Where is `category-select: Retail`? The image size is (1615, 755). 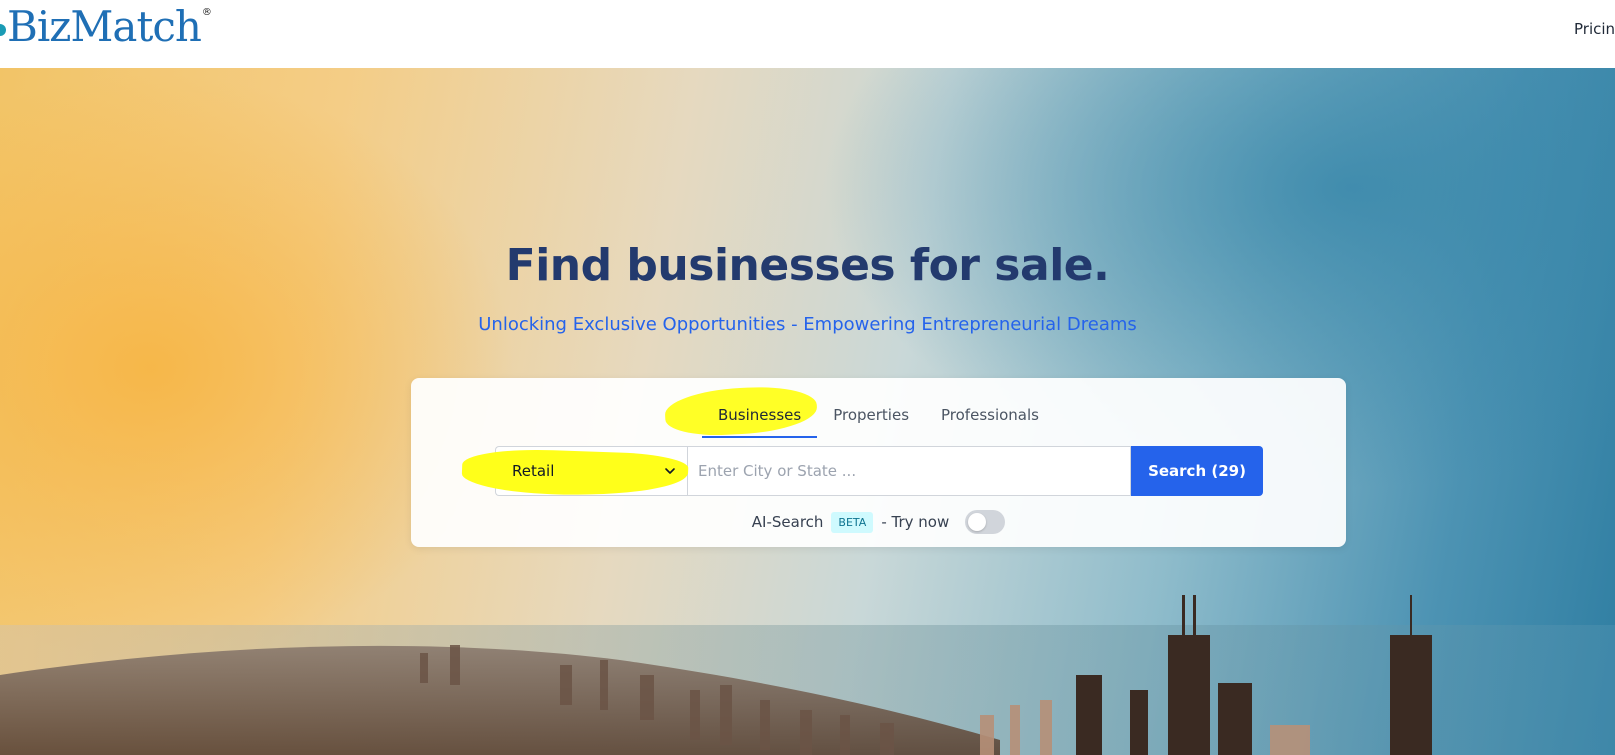
category-select: Retail is located at coordinates (575, 472).